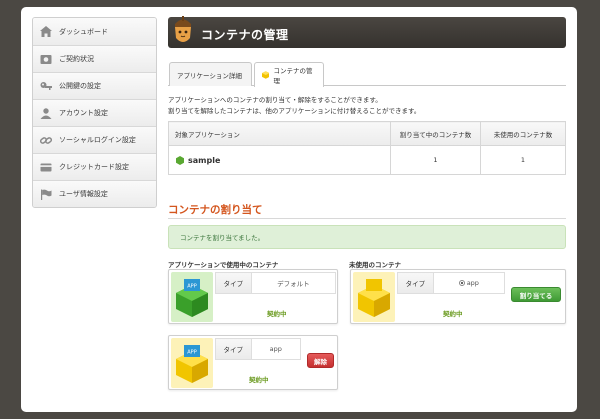 The height and width of the screenshot is (419, 600). I want to click on yellow-cube-icon, so click(374, 298).